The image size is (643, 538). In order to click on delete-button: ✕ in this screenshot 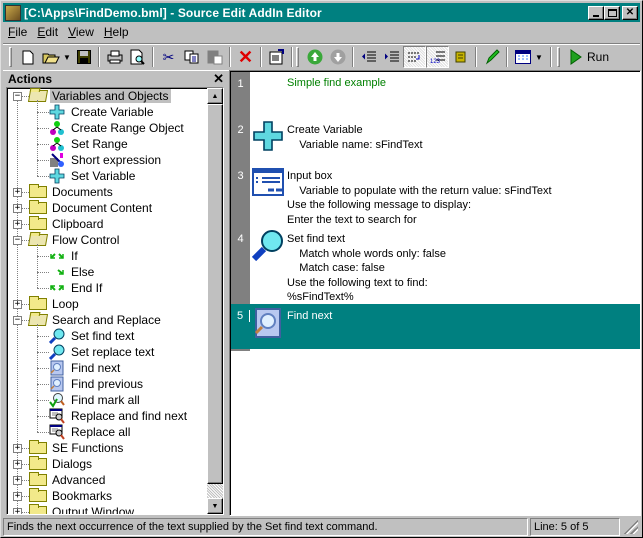, I will do `click(245, 57)`.